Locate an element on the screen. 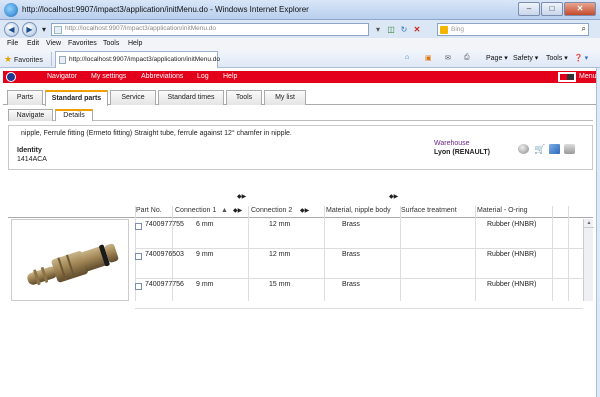 The height and width of the screenshot is (397, 600). print-icon is located at coordinates (569, 149).